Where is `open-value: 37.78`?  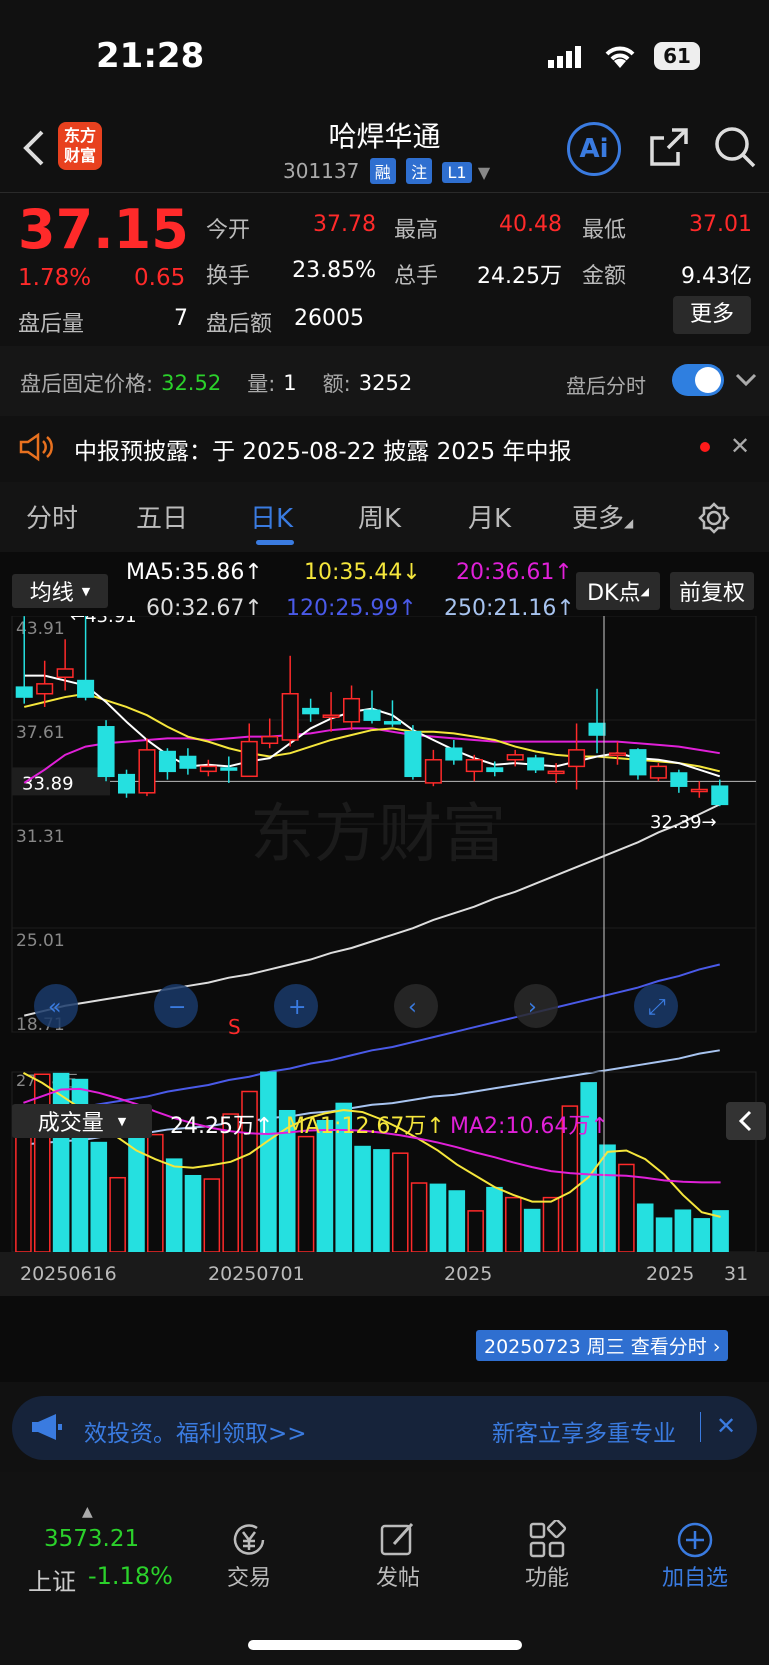
open-value: 37.78 is located at coordinates (344, 224).